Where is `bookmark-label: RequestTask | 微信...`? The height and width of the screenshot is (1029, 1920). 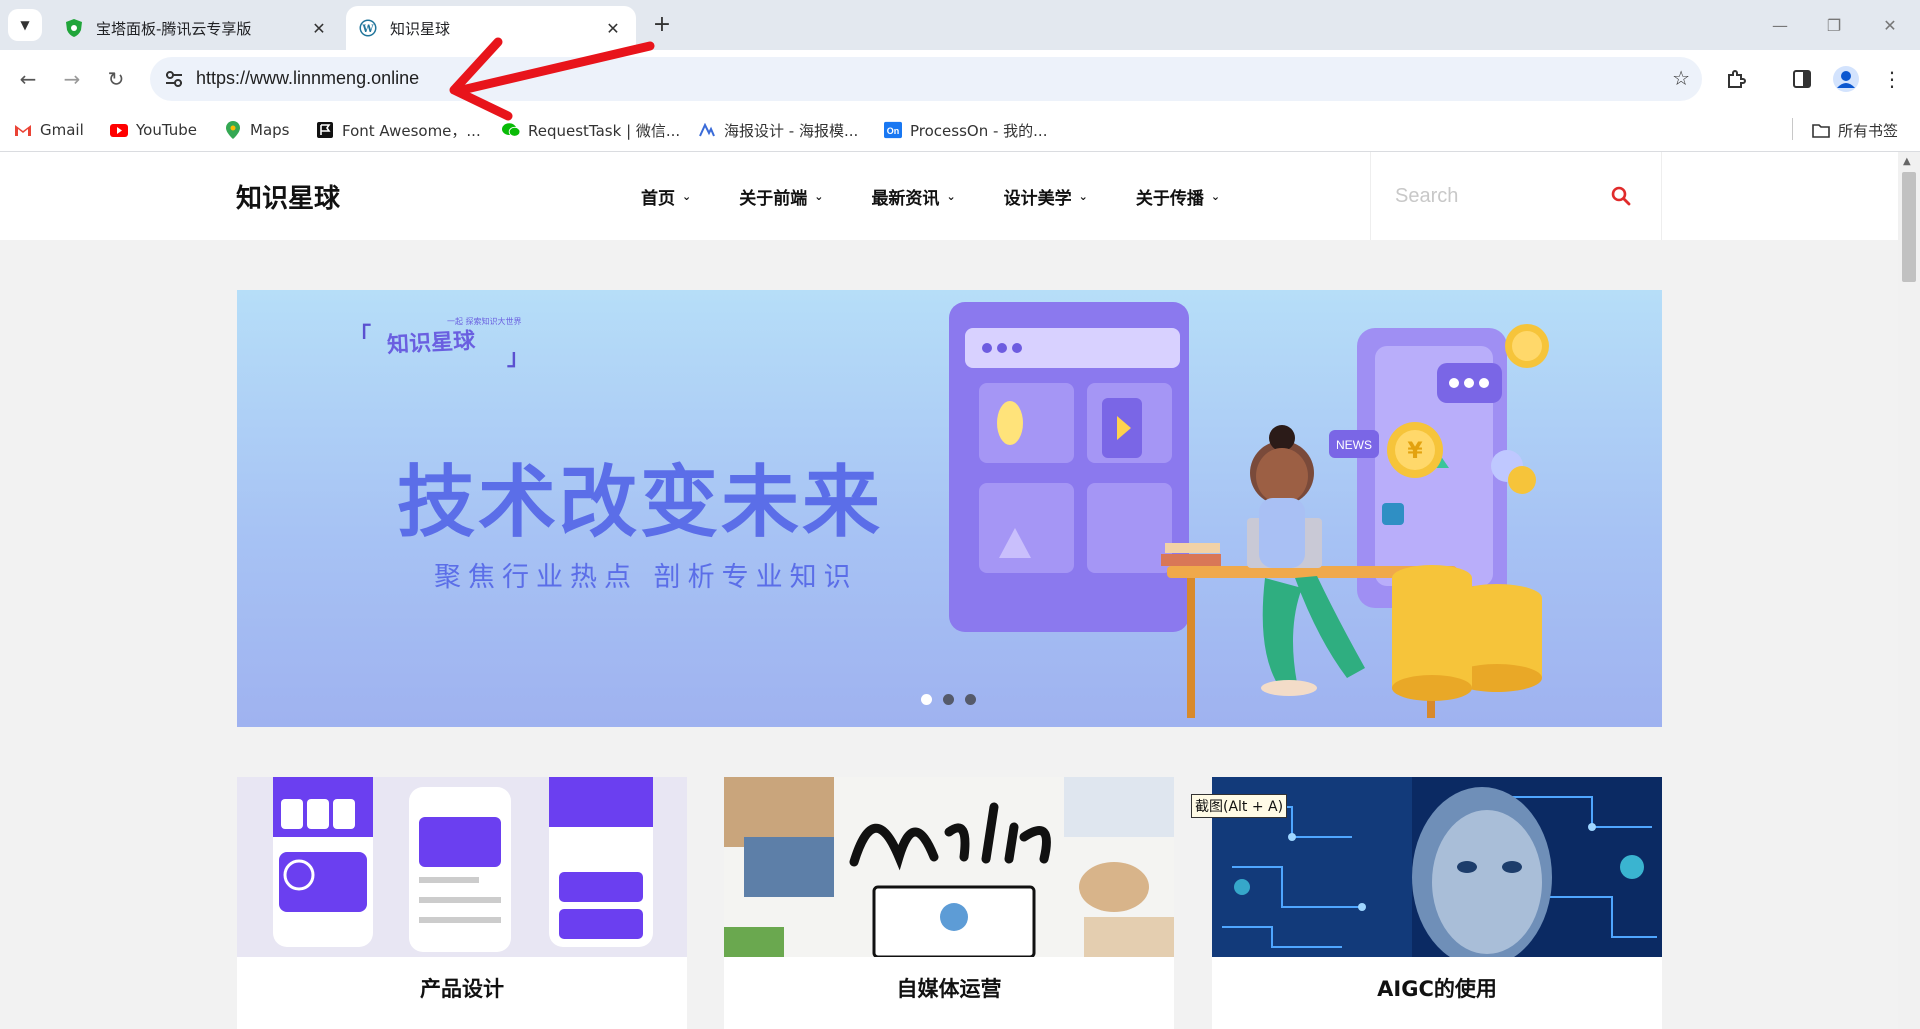 bookmark-label: RequestTask | 微信... is located at coordinates (604, 130).